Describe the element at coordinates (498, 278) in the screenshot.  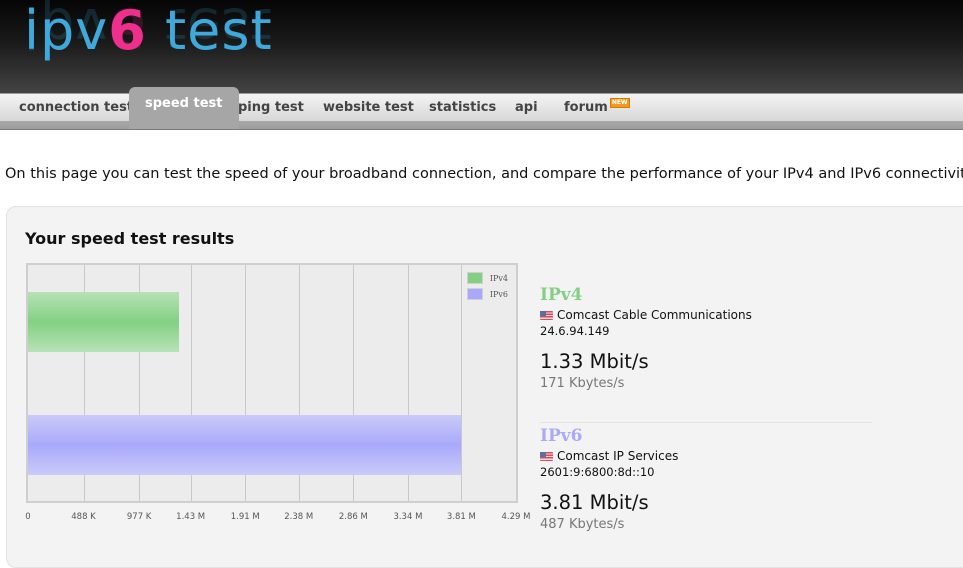
I see `legend-label-ipv4: IPv4` at that location.